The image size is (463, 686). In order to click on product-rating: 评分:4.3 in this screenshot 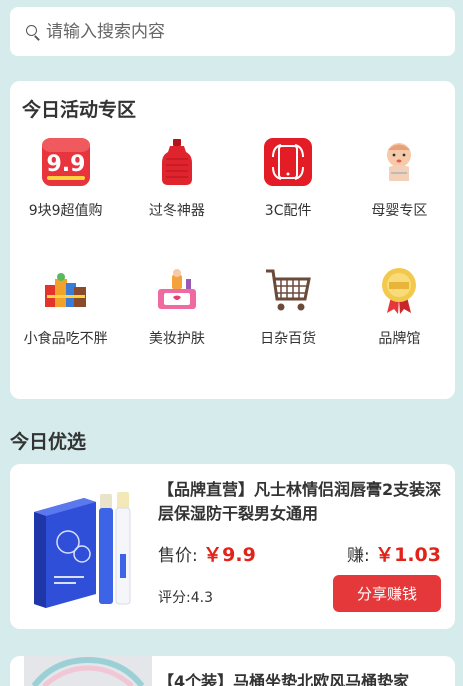, I will do `click(185, 597)`.